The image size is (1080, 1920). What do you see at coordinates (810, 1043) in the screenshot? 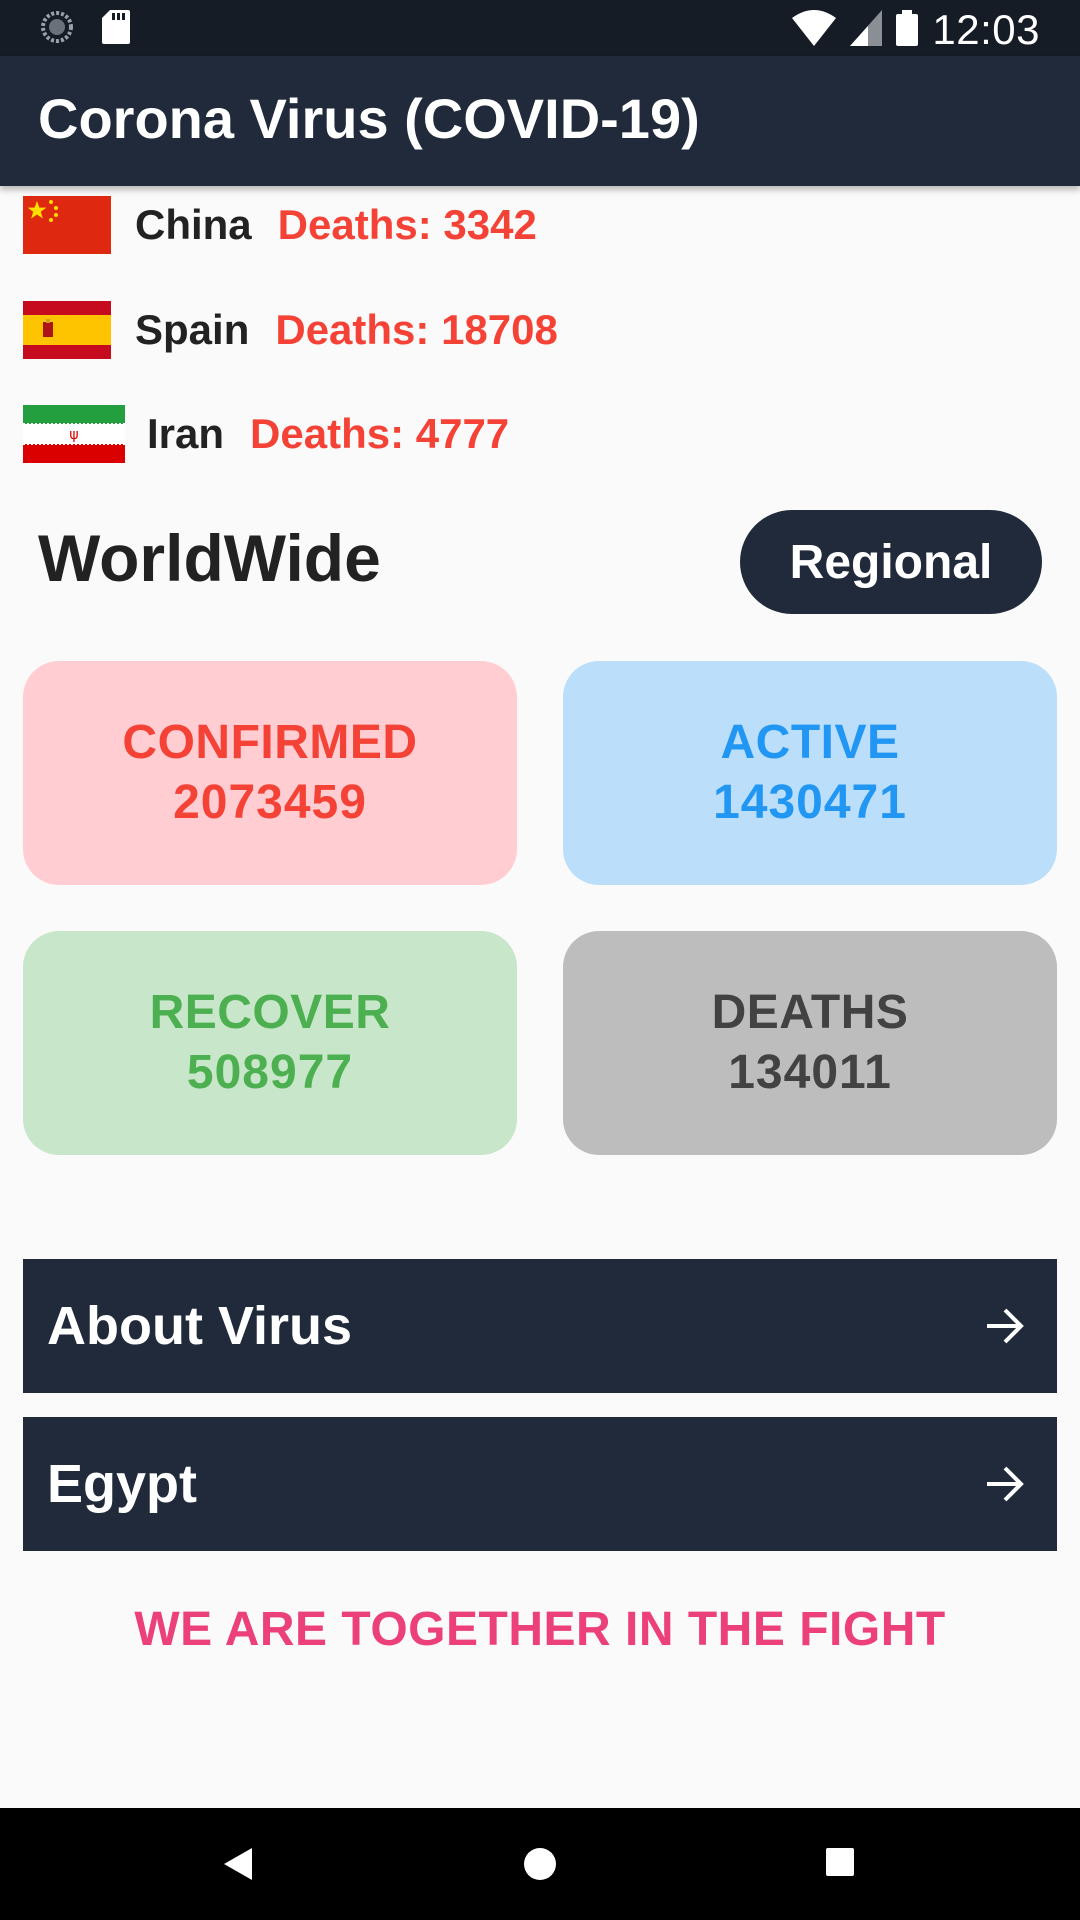
I see `deaths-card: DEATHS 134011` at bounding box center [810, 1043].